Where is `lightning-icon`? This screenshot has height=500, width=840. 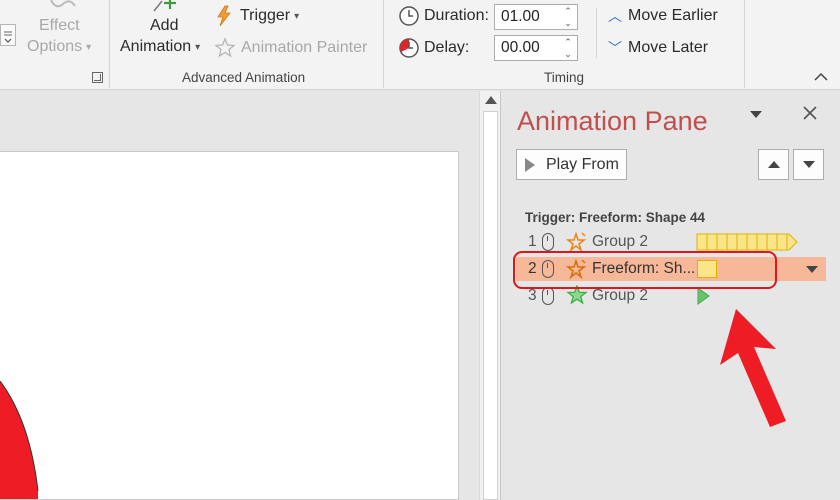 lightning-icon is located at coordinates (224, 16).